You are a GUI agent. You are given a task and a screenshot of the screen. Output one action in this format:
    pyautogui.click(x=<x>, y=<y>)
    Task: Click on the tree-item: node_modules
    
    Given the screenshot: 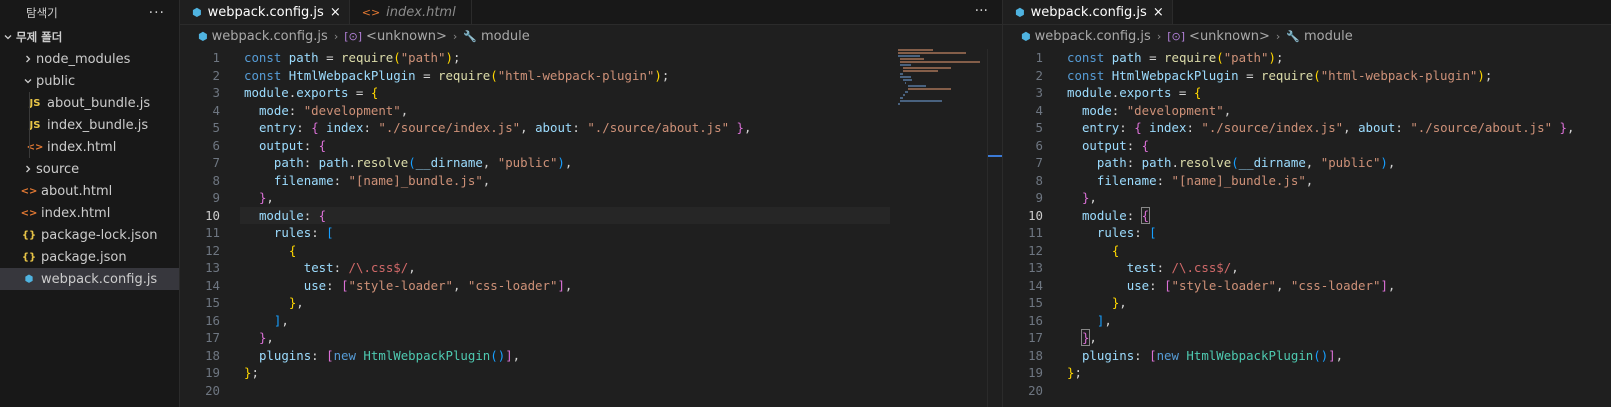 What is the action you would take?
    pyautogui.click(x=89, y=59)
    